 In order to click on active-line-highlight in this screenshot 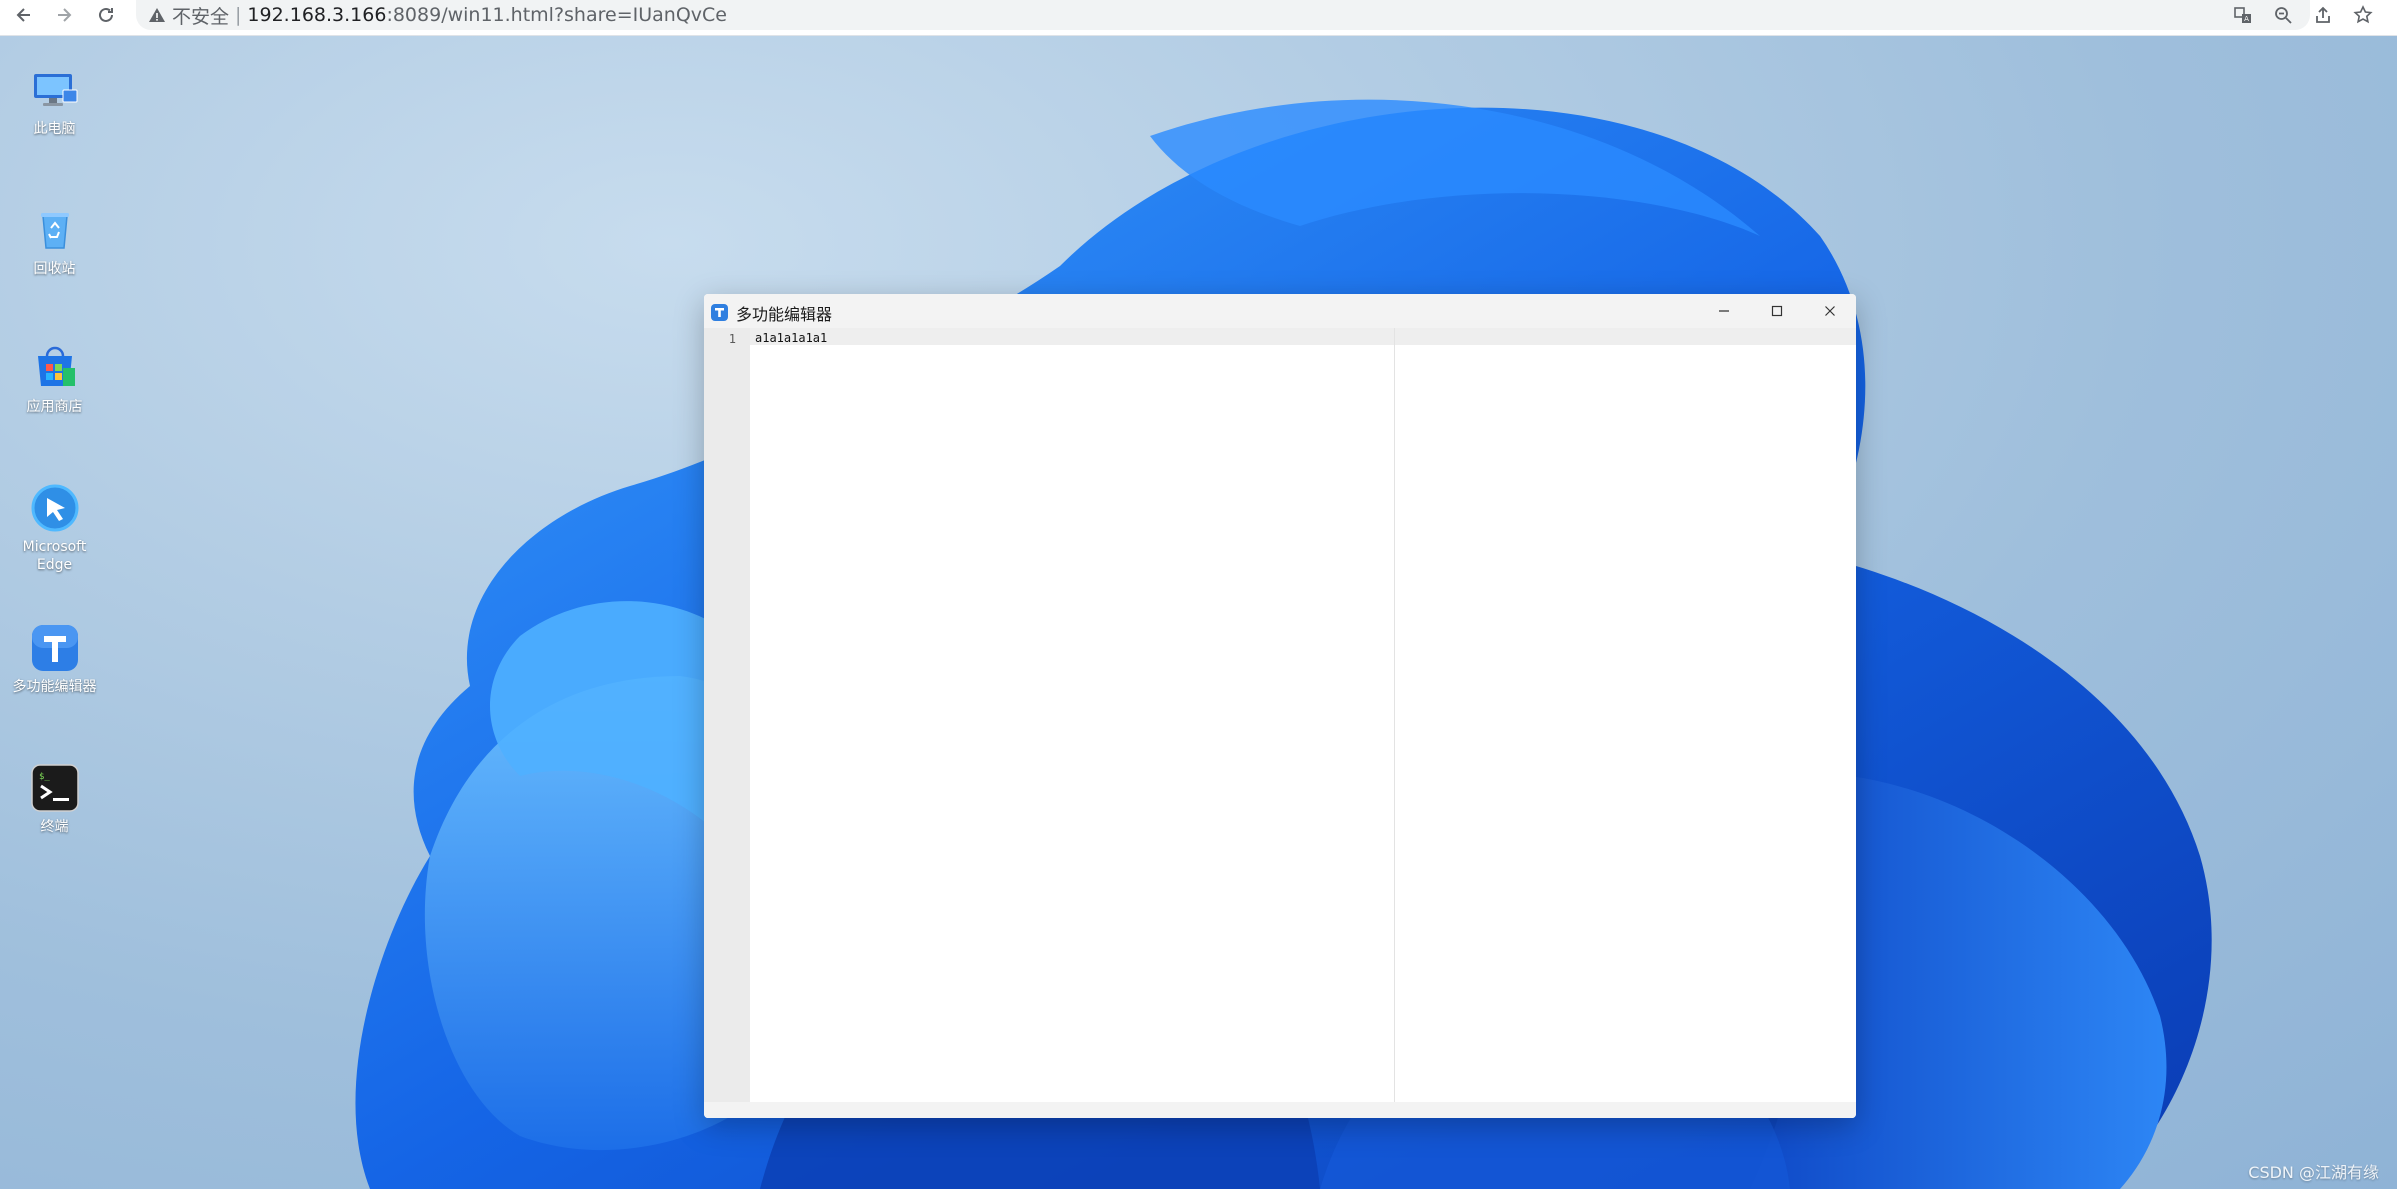, I will do `click(1303, 336)`.